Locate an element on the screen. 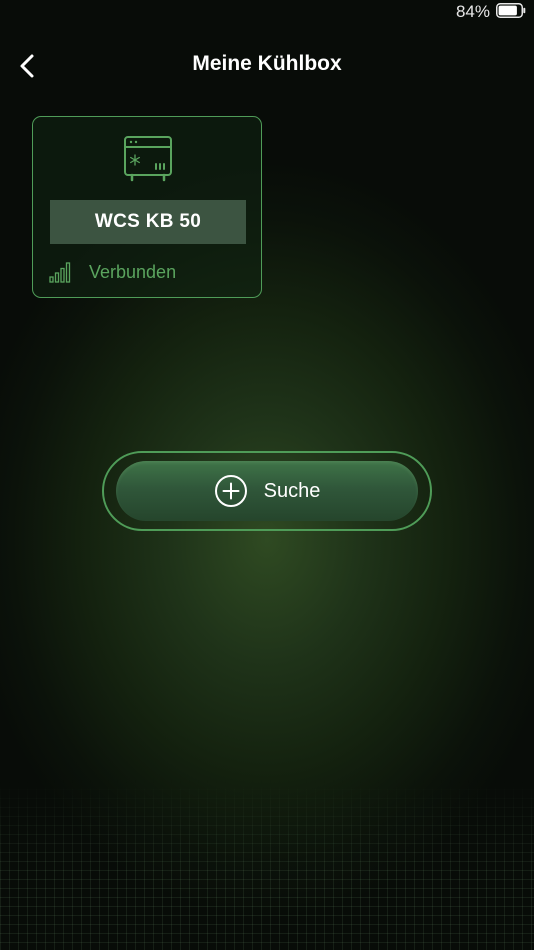  battery-percent: 84% is located at coordinates (472, 11).